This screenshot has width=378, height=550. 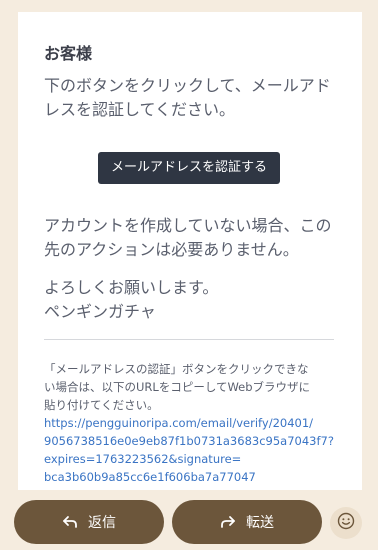 I want to click on reply-button: 返信, so click(x=89, y=522).